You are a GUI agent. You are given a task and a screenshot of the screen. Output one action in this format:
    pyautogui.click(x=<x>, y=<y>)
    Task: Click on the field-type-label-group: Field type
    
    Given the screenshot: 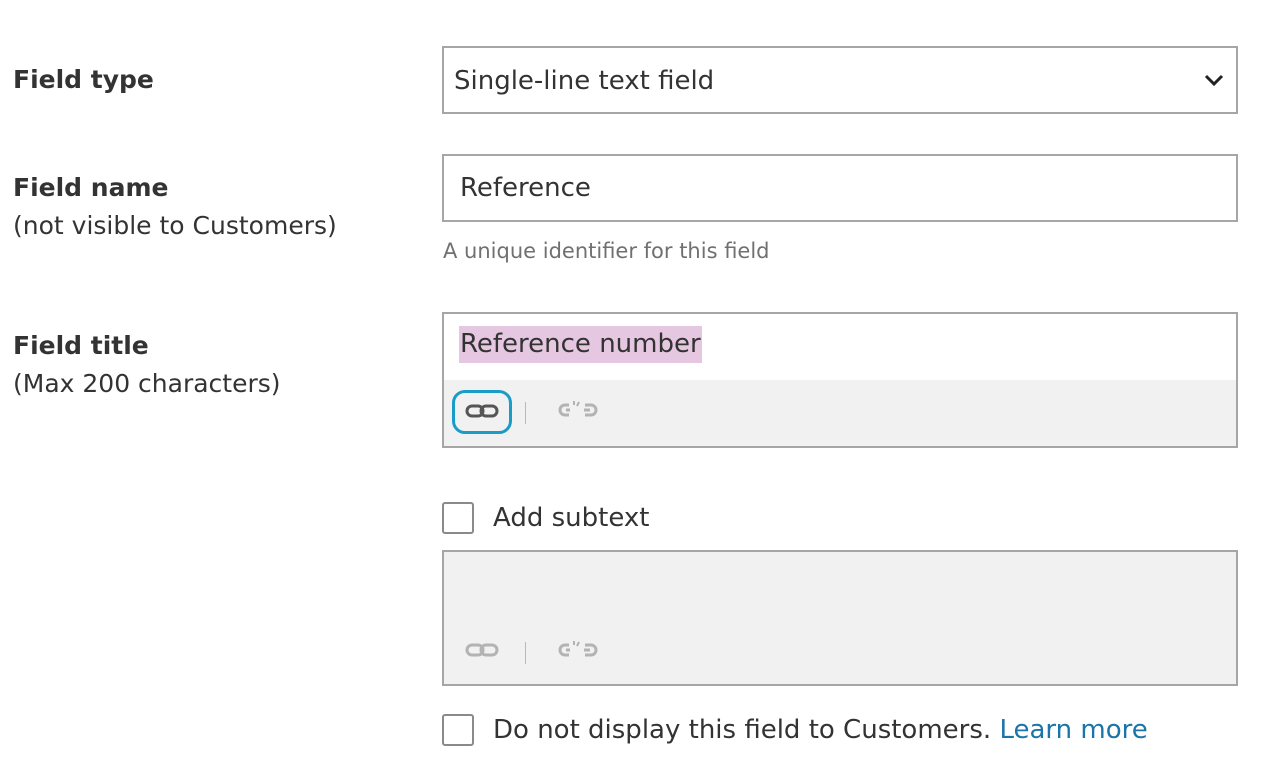 What is the action you would take?
    pyautogui.click(x=83, y=80)
    